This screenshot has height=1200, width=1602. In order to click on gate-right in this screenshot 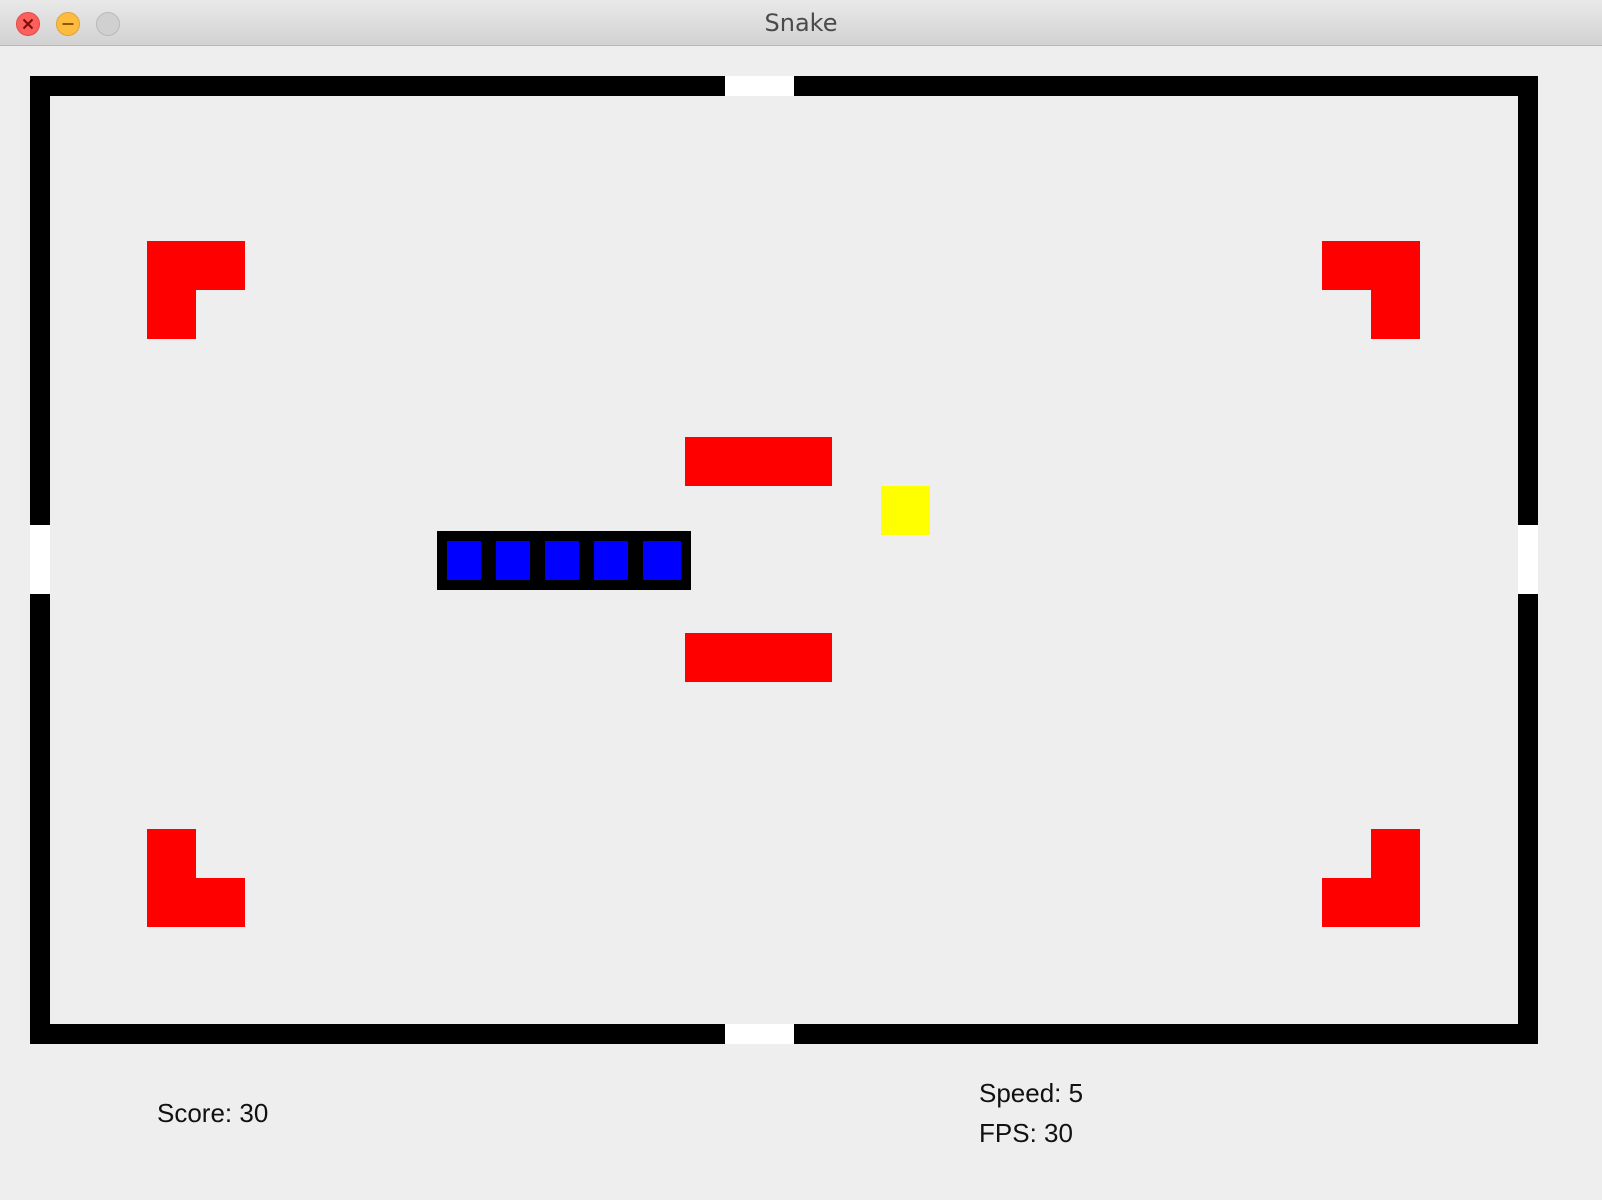, I will do `click(1528, 559)`.